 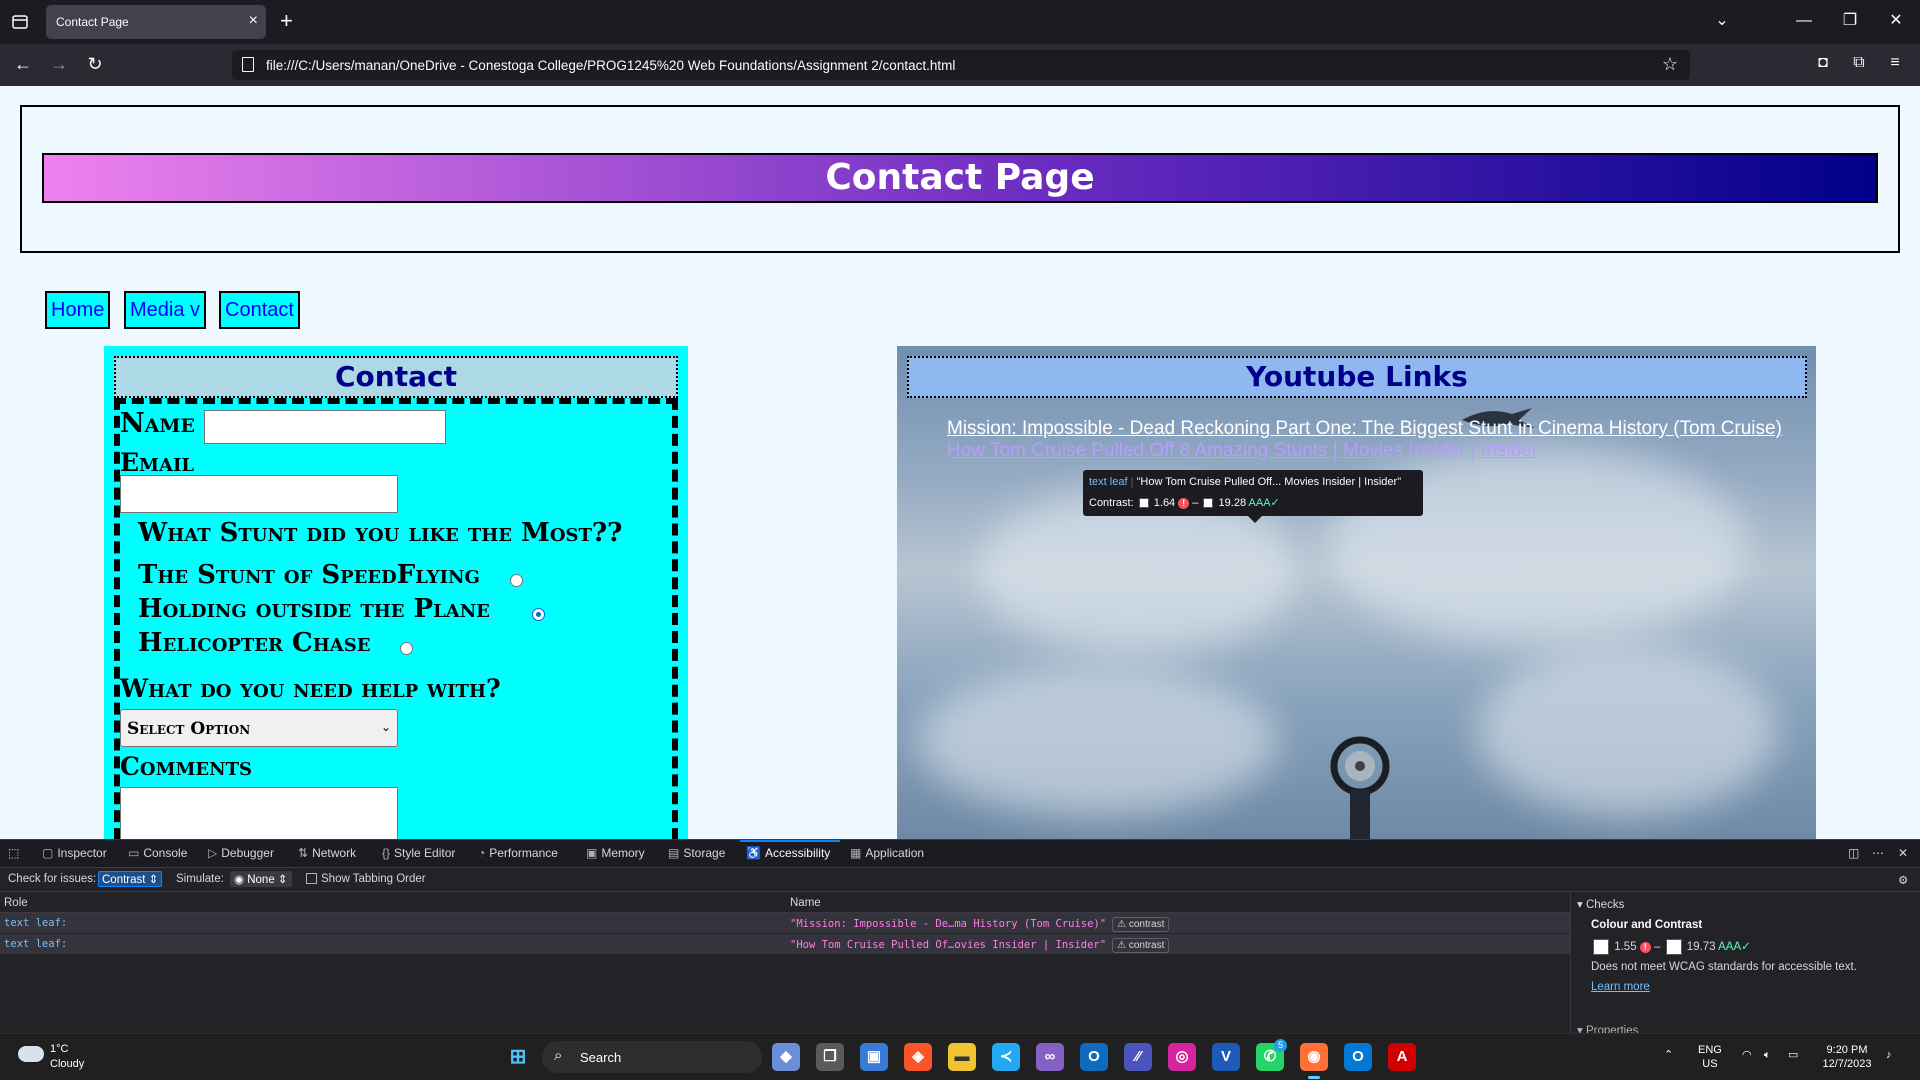 What do you see at coordinates (1823, 63) in the screenshot?
I see `pocket-icon: ◘` at bounding box center [1823, 63].